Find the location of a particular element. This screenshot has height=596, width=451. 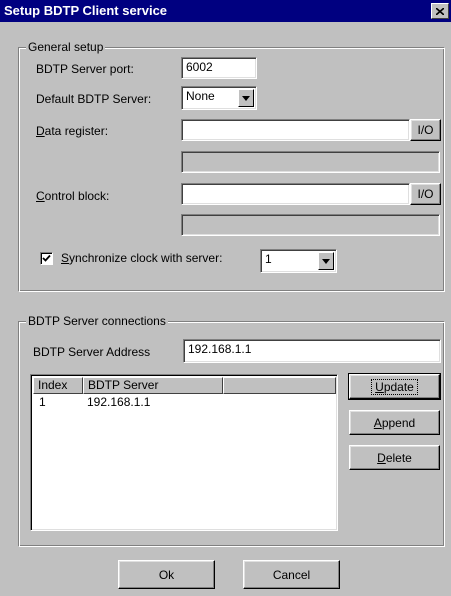

sync-clock-checkbox is located at coordinates (46, 258).